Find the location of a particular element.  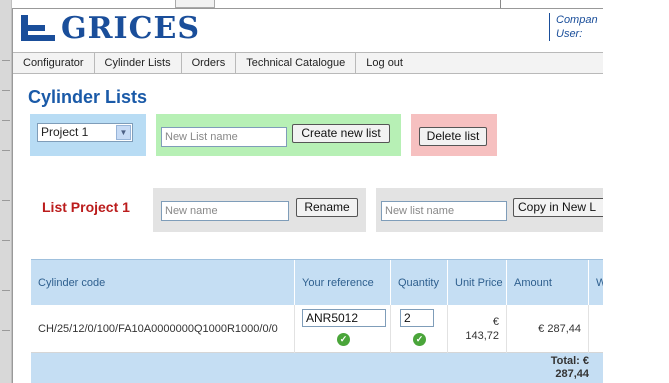

rename-panel: New name Rename is located at coordinates (259, 210).